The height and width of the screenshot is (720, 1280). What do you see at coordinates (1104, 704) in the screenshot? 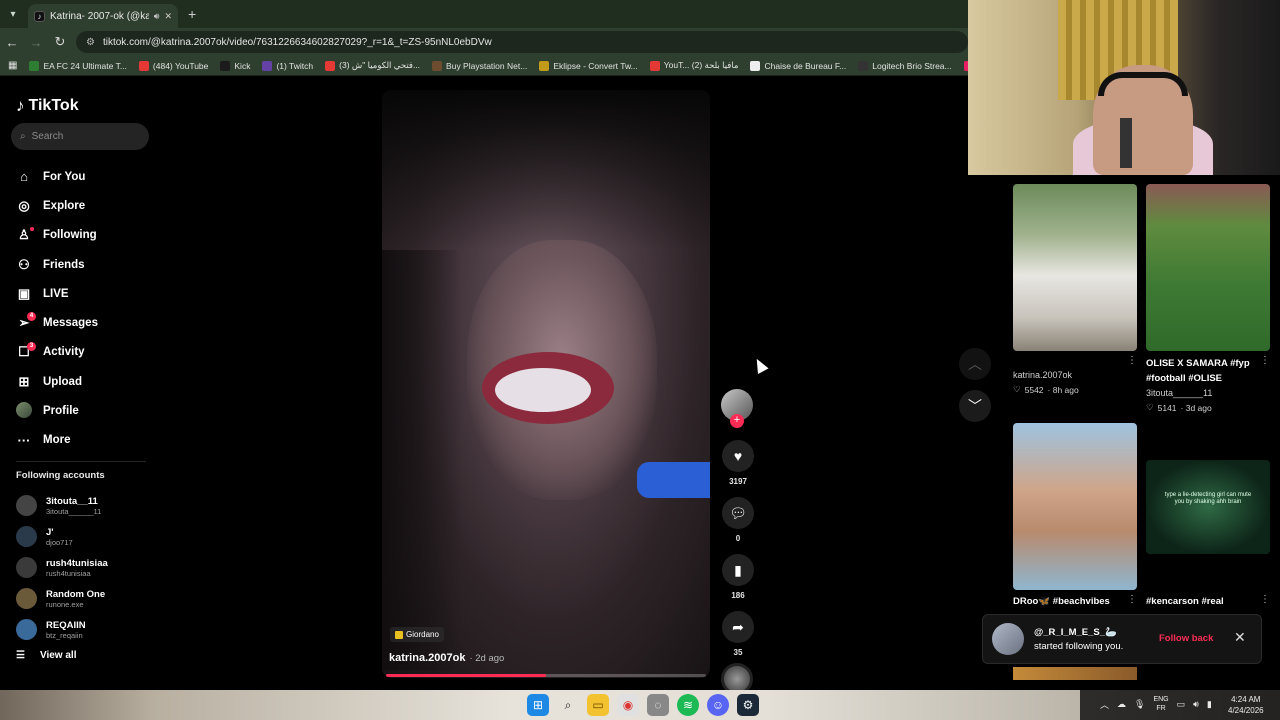
I see `tray-chevron-icon: ︿` at bounding box center [1104, 704].